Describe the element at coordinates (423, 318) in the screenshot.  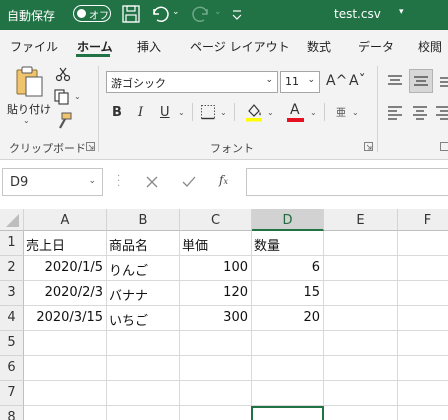
I see `cell-f4` at that location.